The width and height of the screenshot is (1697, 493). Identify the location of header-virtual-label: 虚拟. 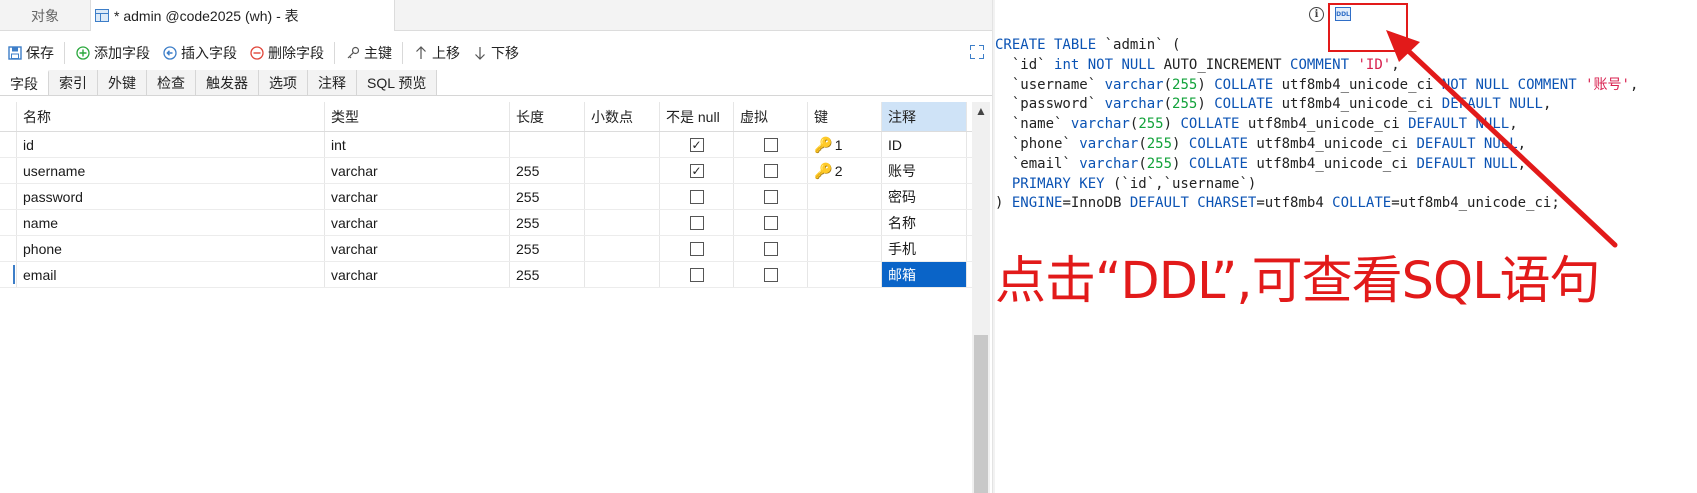
(754, 116).